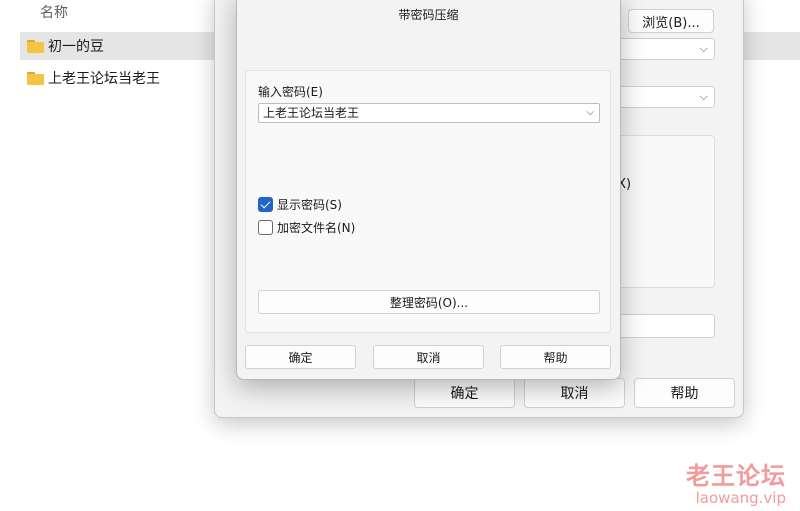 The width and height of the screenshot is (800, 511). What do you see at coordinates (311, 113) in the screenshot?
I see `password-value: 上老王论坛当老王` at bounding box center [311, 113].